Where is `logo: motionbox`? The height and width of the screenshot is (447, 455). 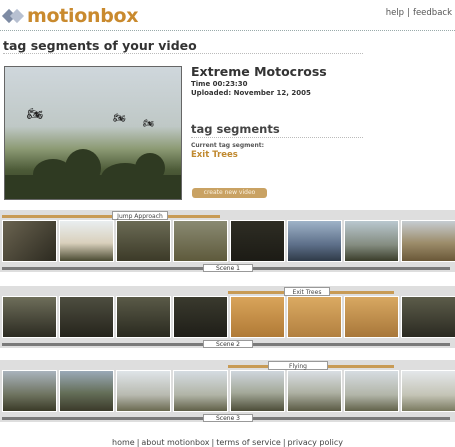 logo: motionbox is located at coordinates (70, 16).